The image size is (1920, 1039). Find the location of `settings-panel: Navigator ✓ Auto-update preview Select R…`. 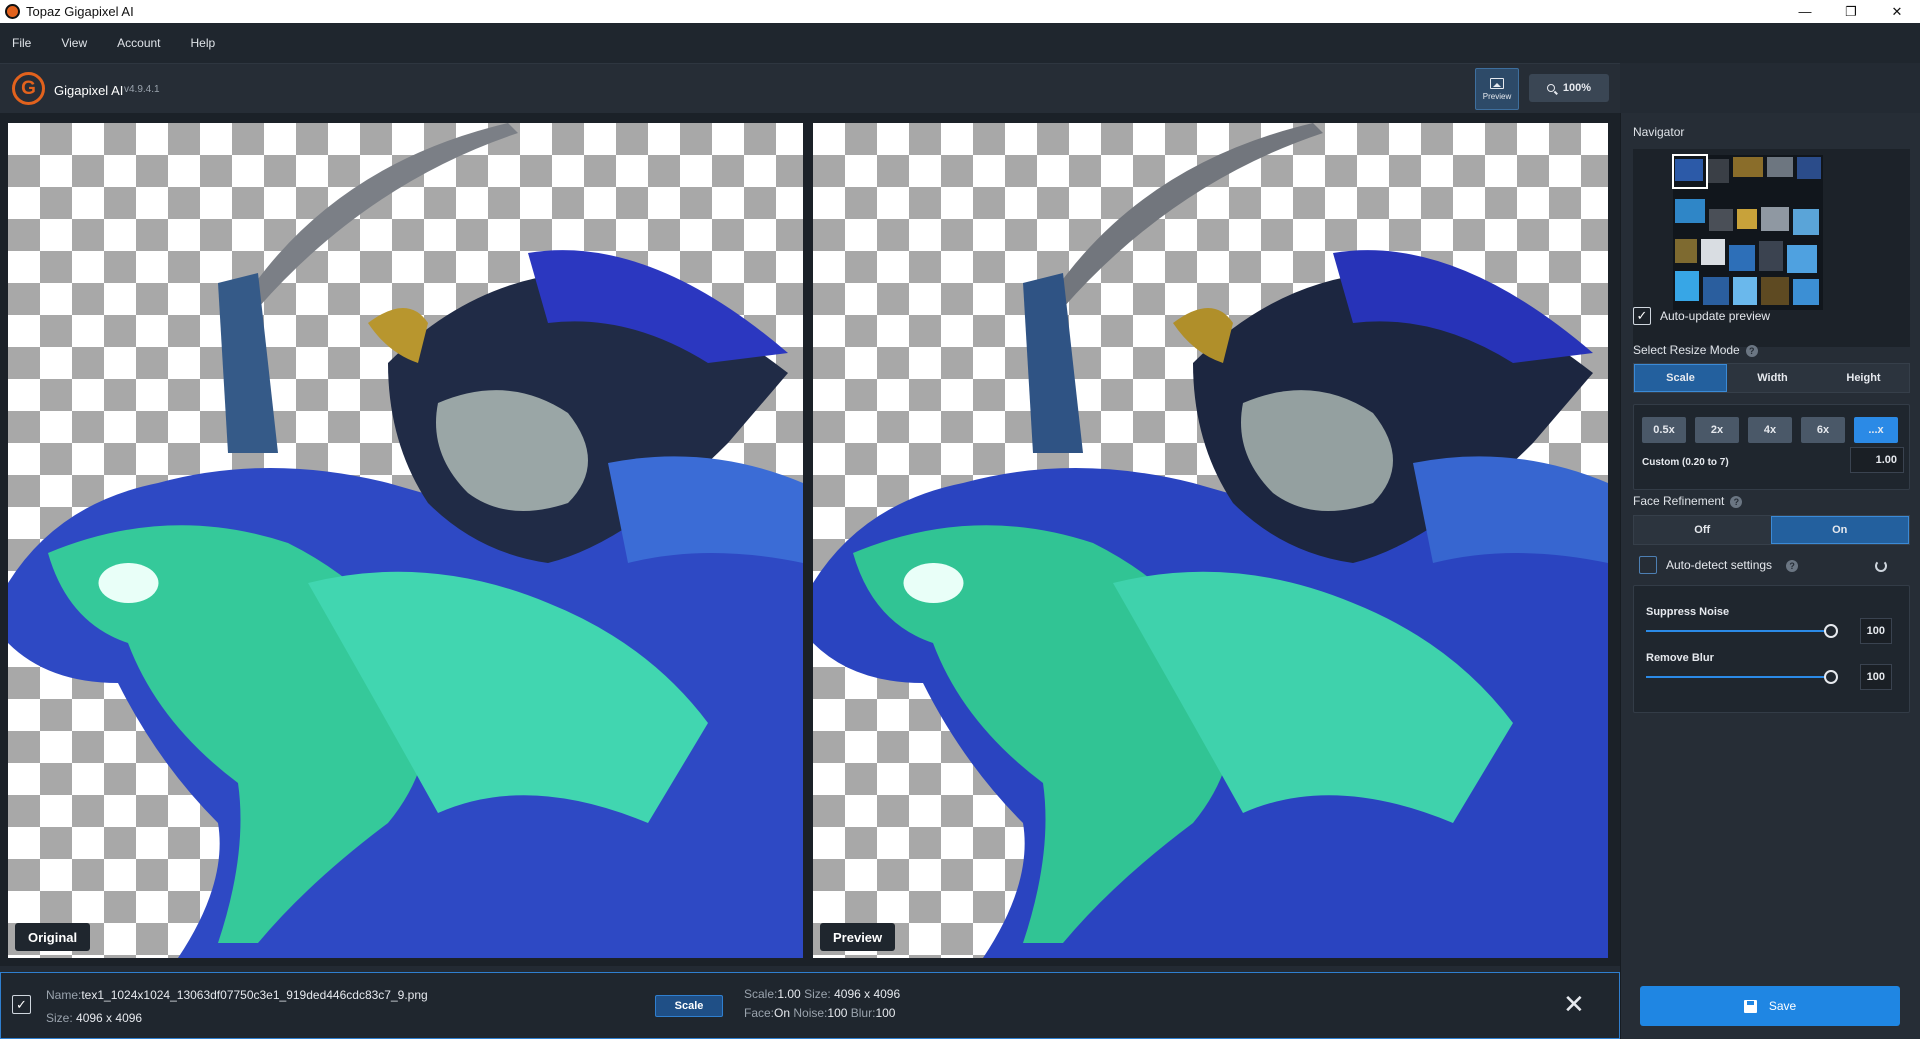

settings-panel: Navigator ✓ Auto-update preview Select R… is located at coordinates (1770, 576).